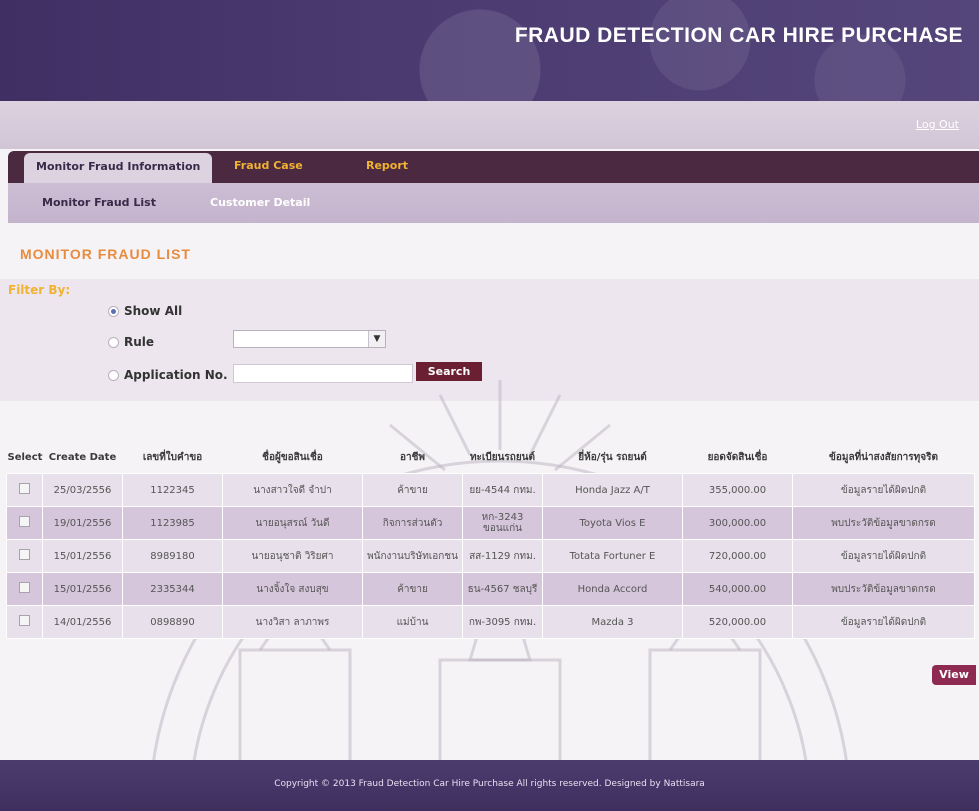 Image resolution: width=979 pixels, height=811 pixels. I want to click on header-banner: FRAUD DETECTION CAR HIRE PURCHASE, so click(489, 50).